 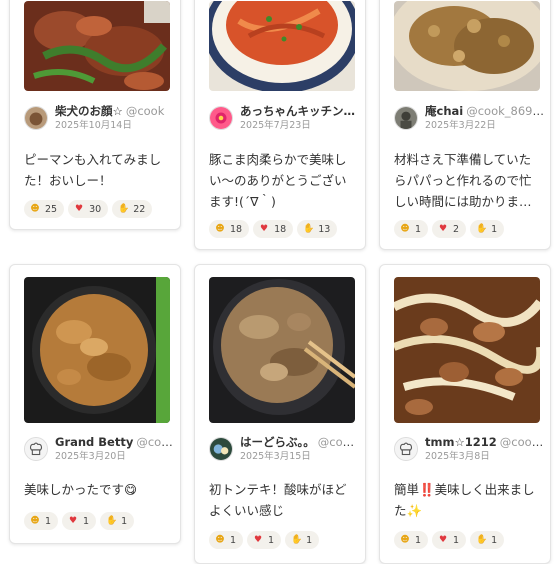 What do you see at coordinates (145, 111) in the screenshot?
I see `author-handle: @cook` at bounding box center [145, 111].